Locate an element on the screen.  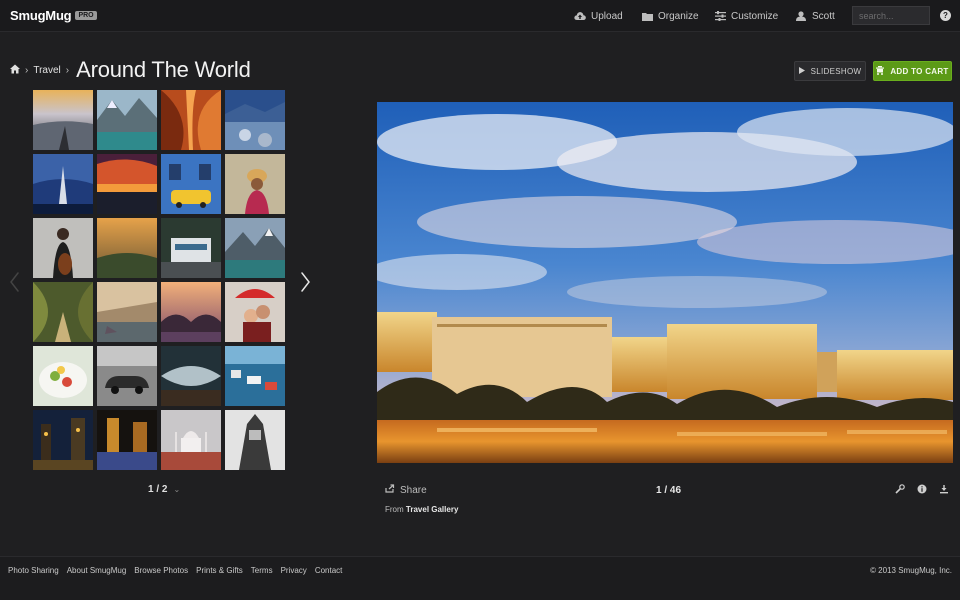
slideshow-label: SLIDESHOW is located at coordinates (836, 71).